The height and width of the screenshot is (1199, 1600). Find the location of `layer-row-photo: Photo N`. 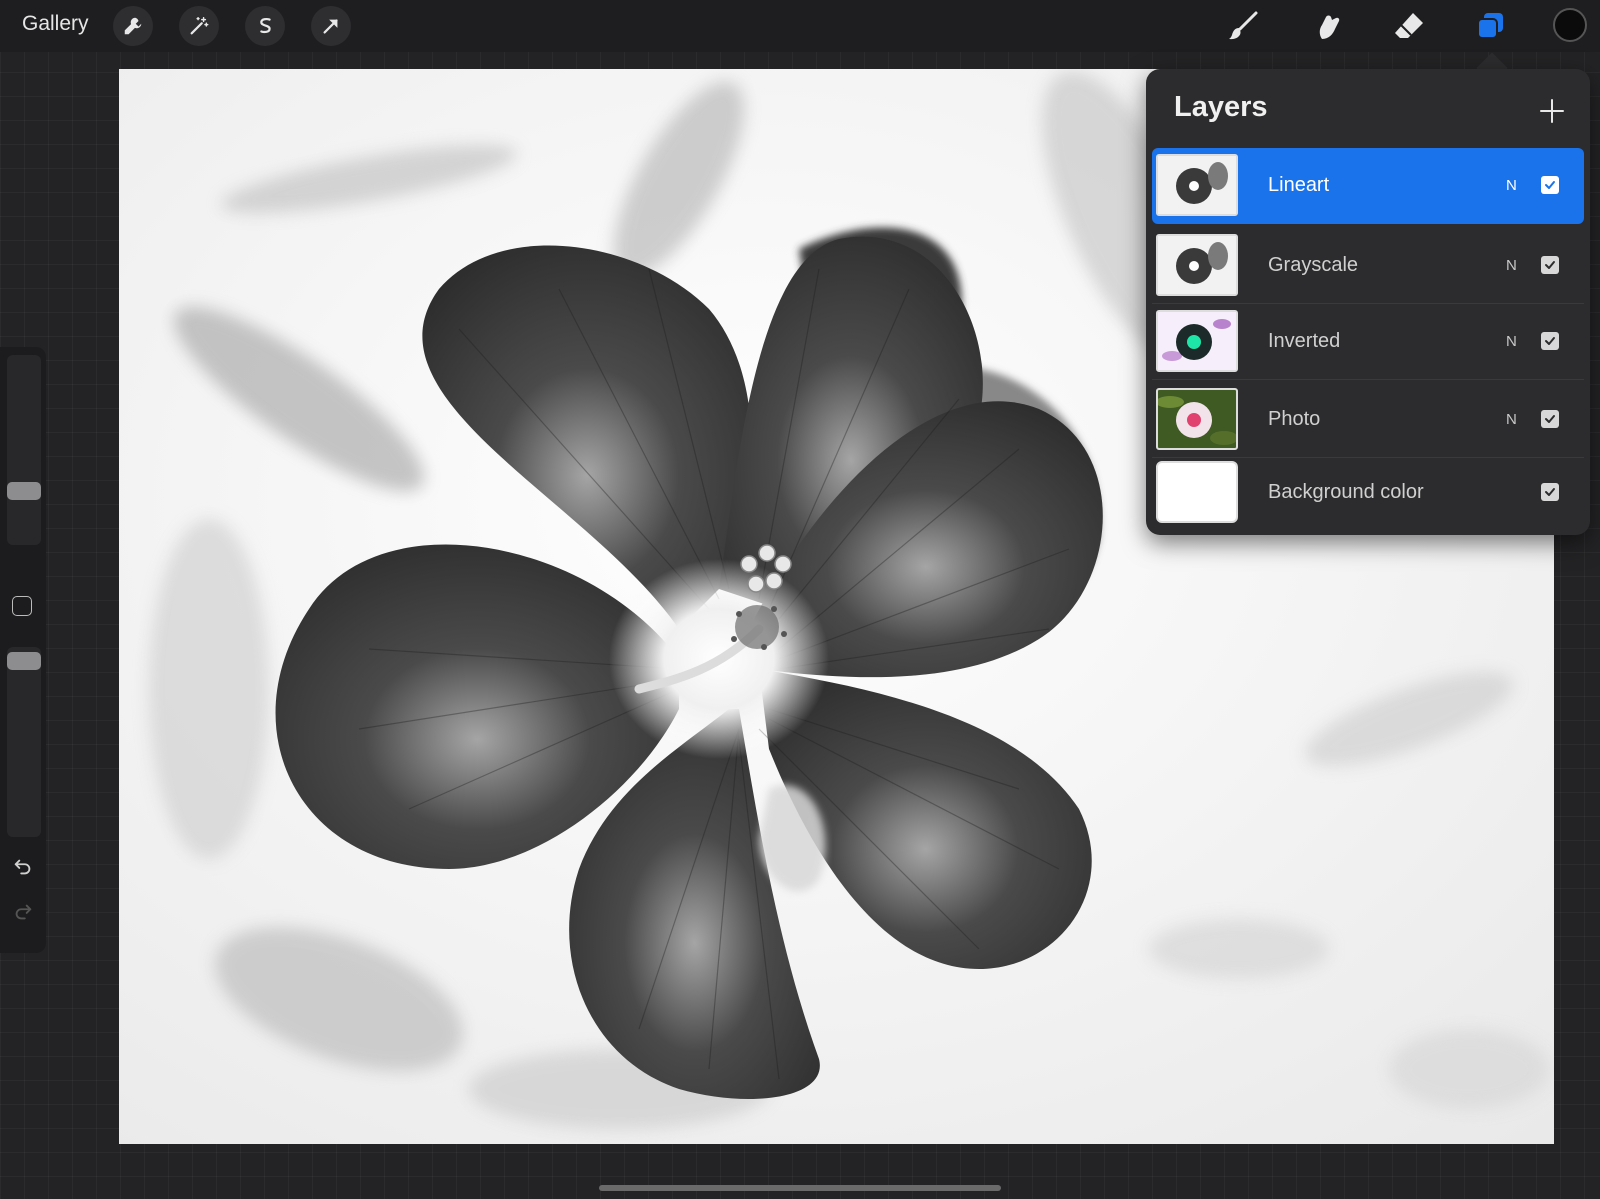

layer-row-photo: Photo N is located at coordinates (1368, 420).